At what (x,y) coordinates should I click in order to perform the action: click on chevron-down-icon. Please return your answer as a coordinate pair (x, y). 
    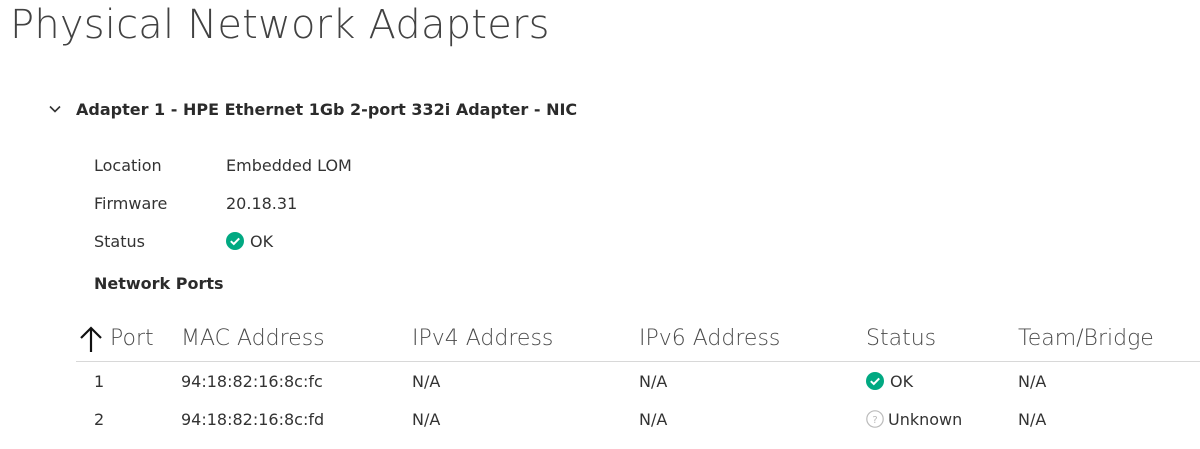
    Looking at the image, I should click on (55, 109).